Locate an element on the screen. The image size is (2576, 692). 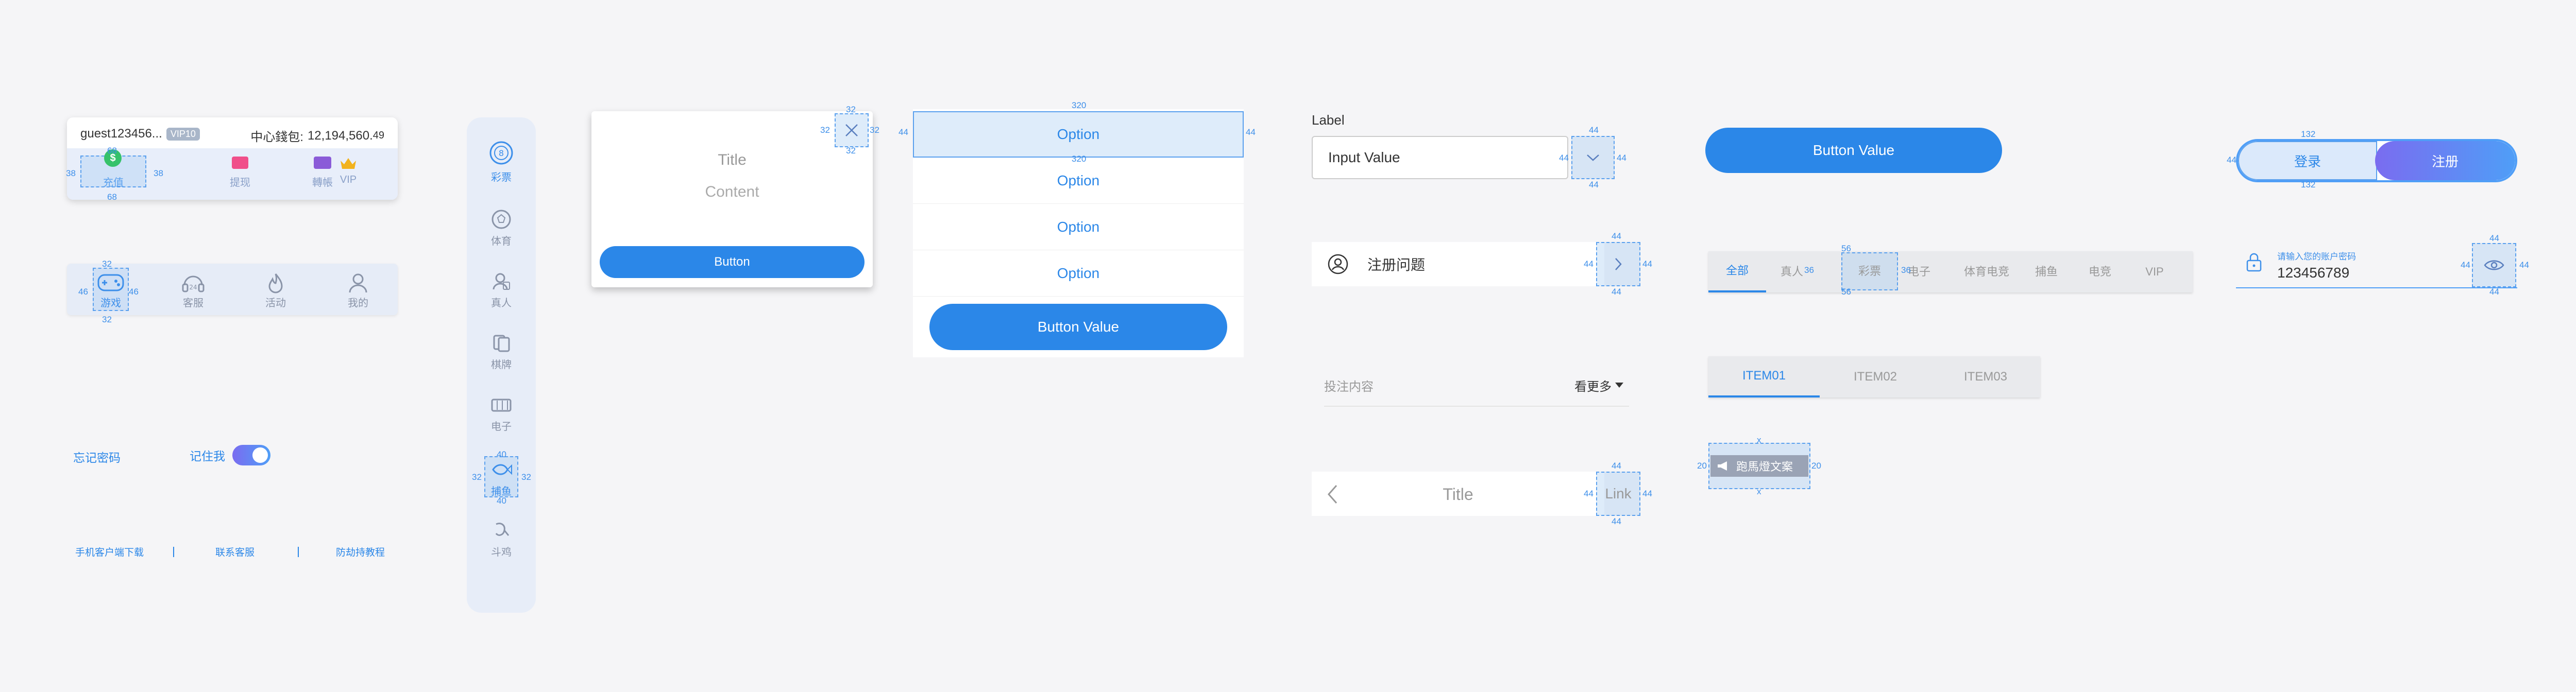
auth-toggle: 登录 注册 is located at coordinates (2376, 160).